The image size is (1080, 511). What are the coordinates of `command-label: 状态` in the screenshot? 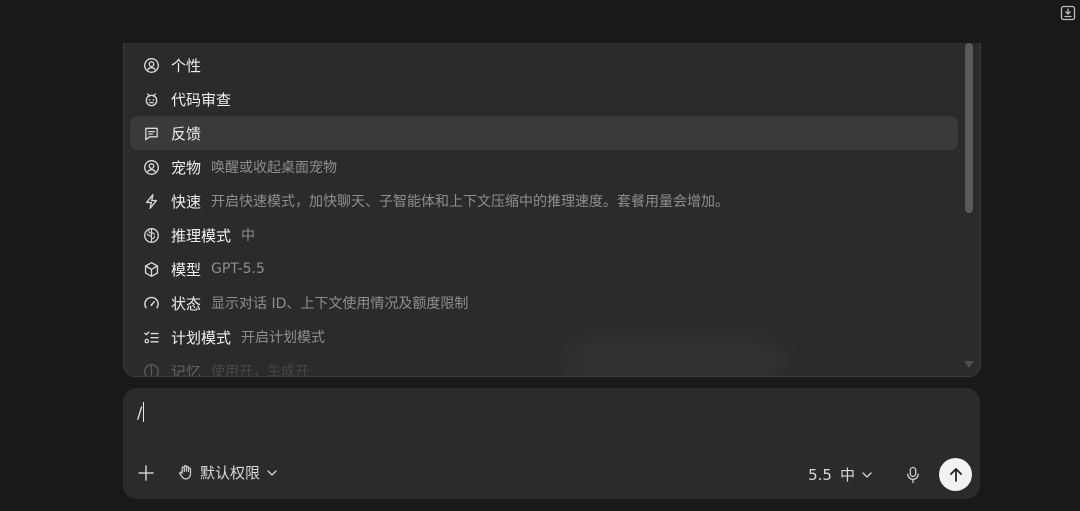 It's located at (186, 303).